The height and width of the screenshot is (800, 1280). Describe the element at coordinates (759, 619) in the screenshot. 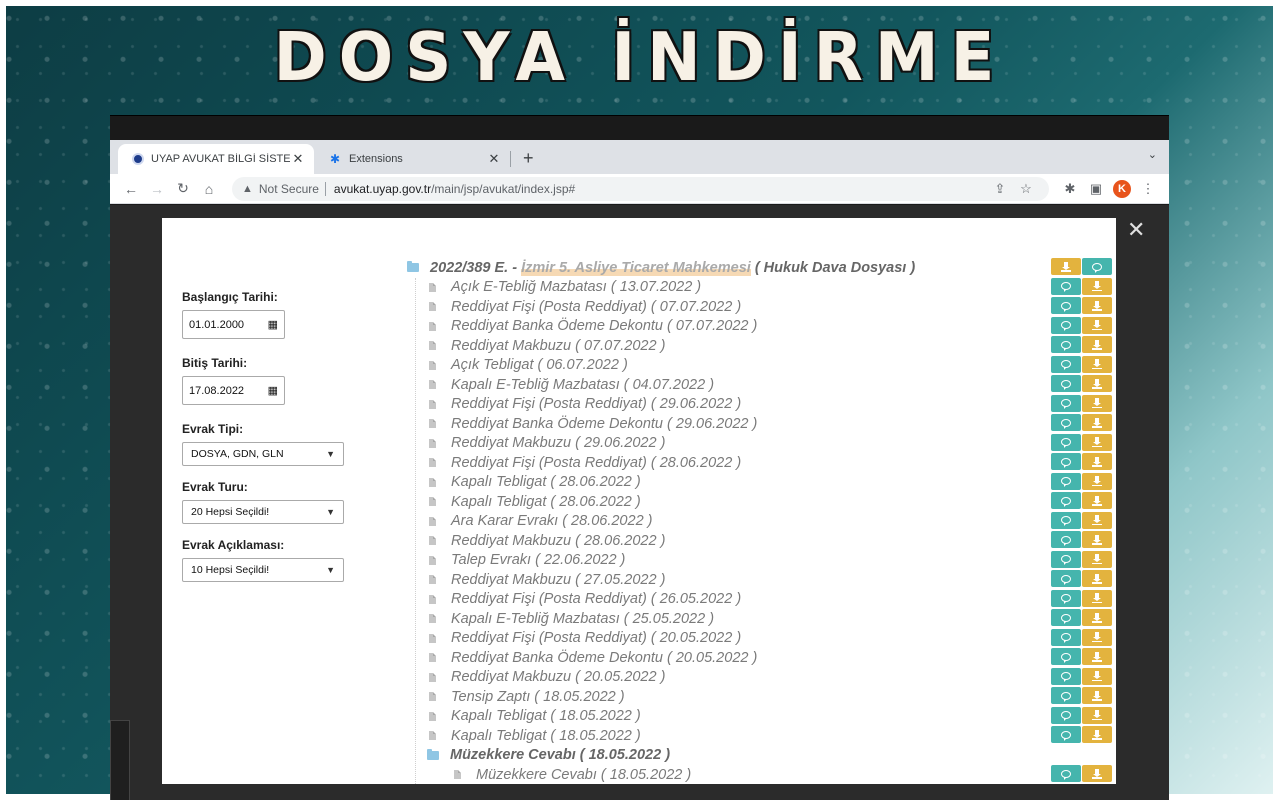

I see `tree-item: Kapalı E-Tebliğ Mazbatası ( 25.05.2022 )` at that location.